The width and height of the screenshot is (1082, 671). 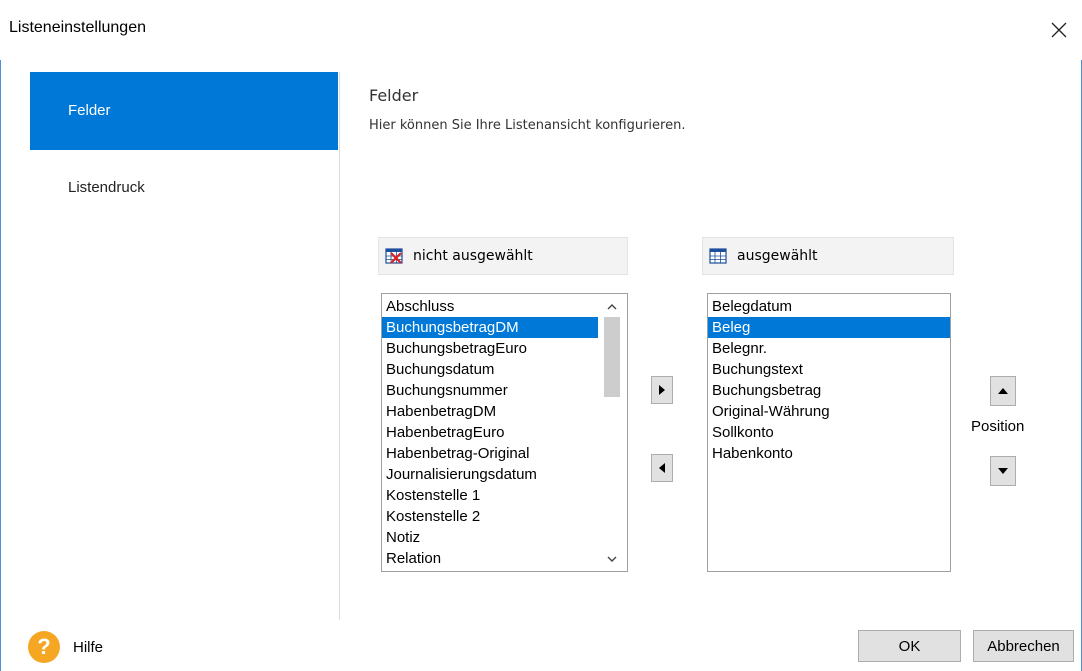 What do you see at coordinates (0, 365) in the screenshot?
I see `window-border-left` at bounding box center [0, 365].